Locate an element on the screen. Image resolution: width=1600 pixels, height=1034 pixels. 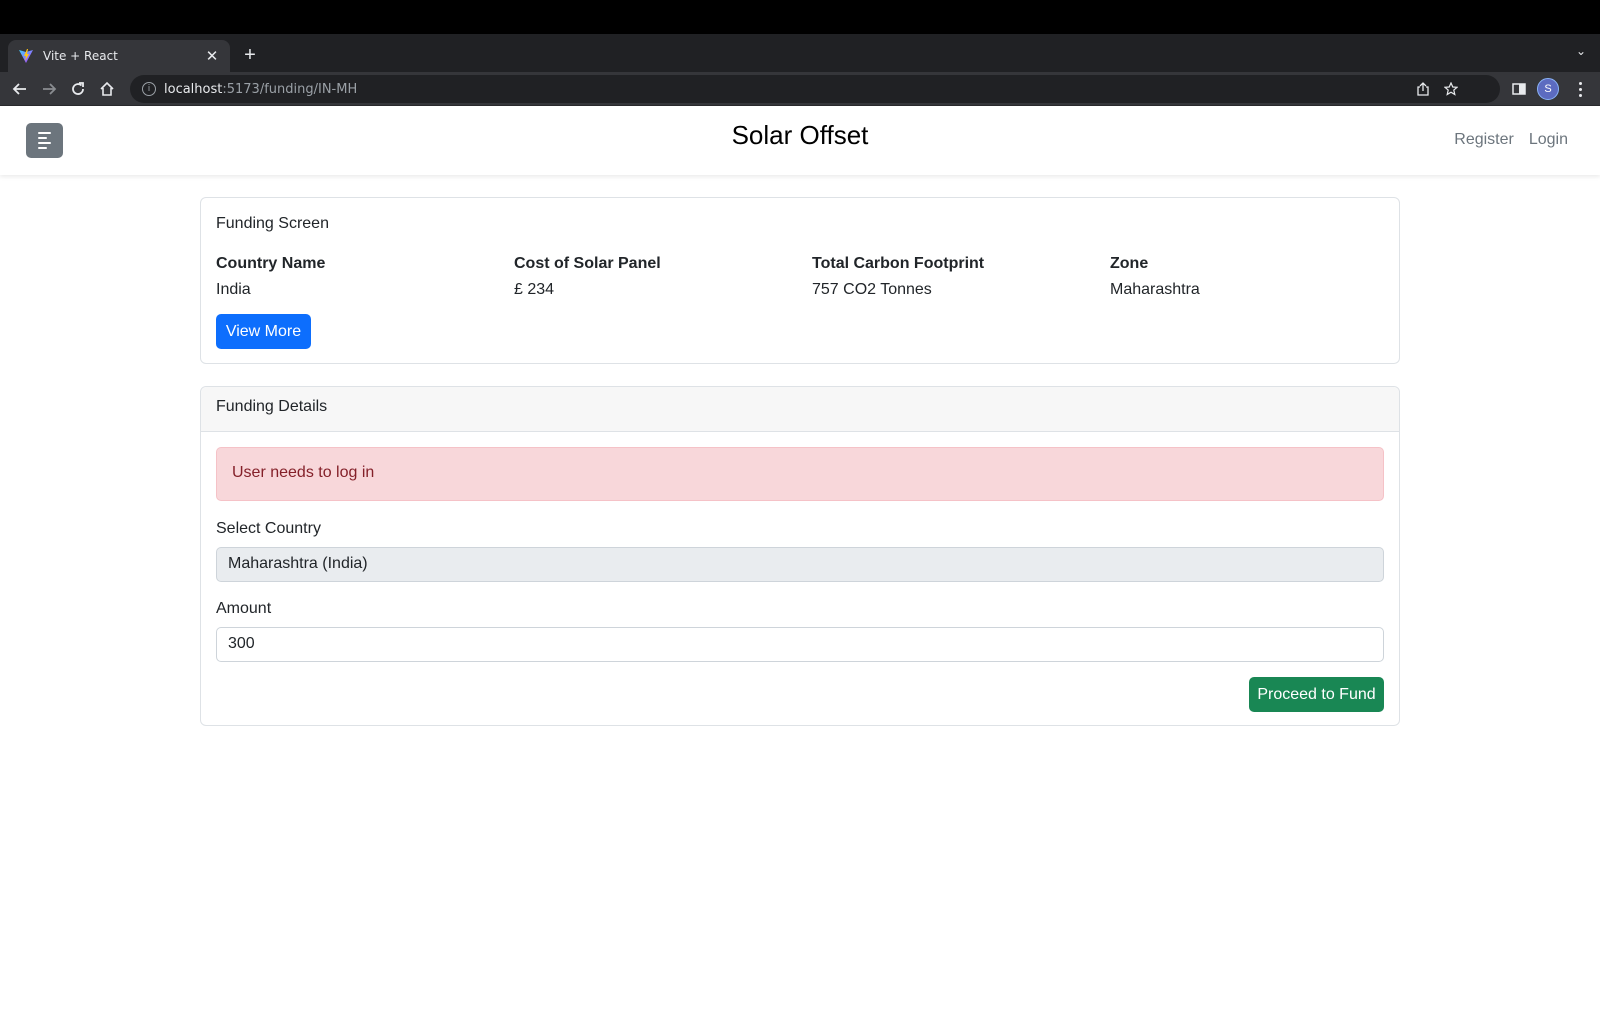
side-panel-icon is located at coordinates (1519, 89).